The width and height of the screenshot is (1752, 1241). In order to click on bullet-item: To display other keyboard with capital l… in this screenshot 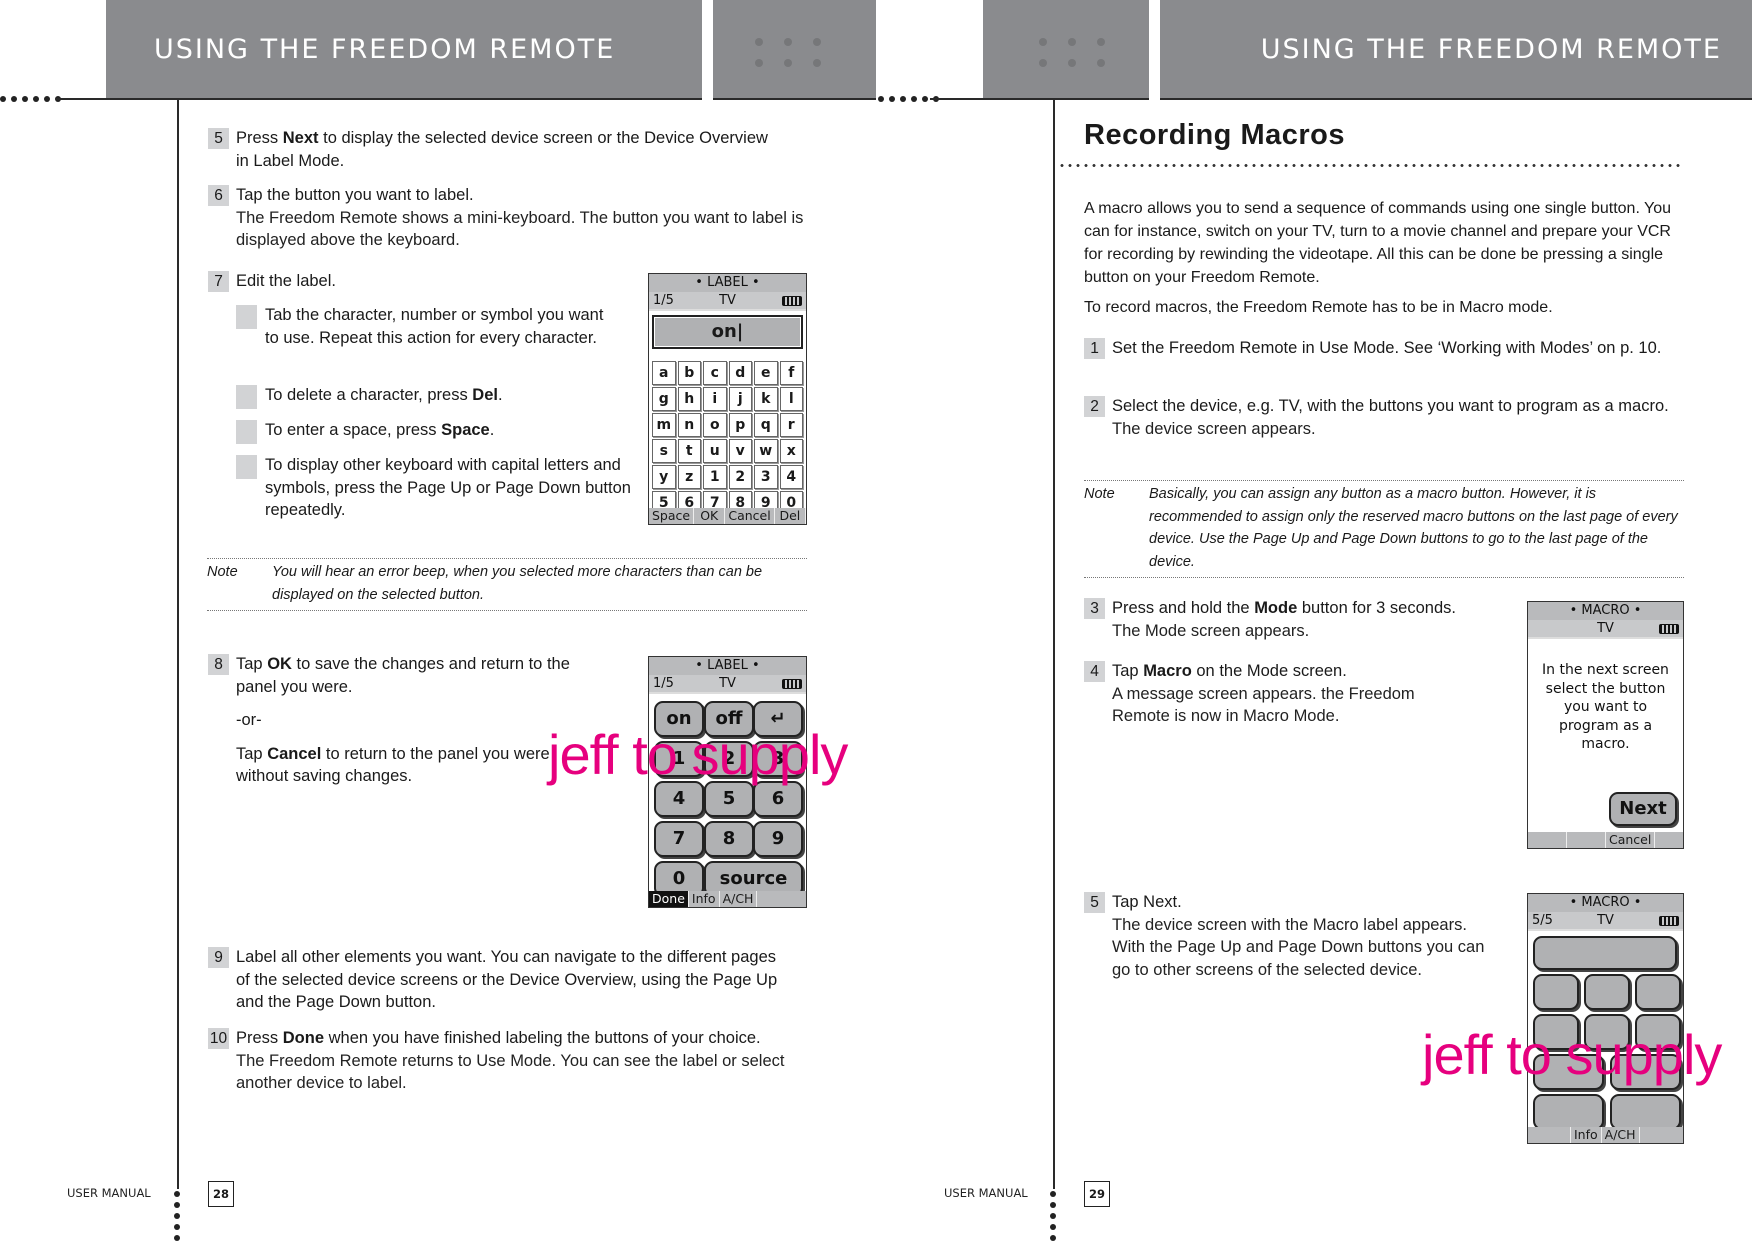, I will do `click(441, 488)`.